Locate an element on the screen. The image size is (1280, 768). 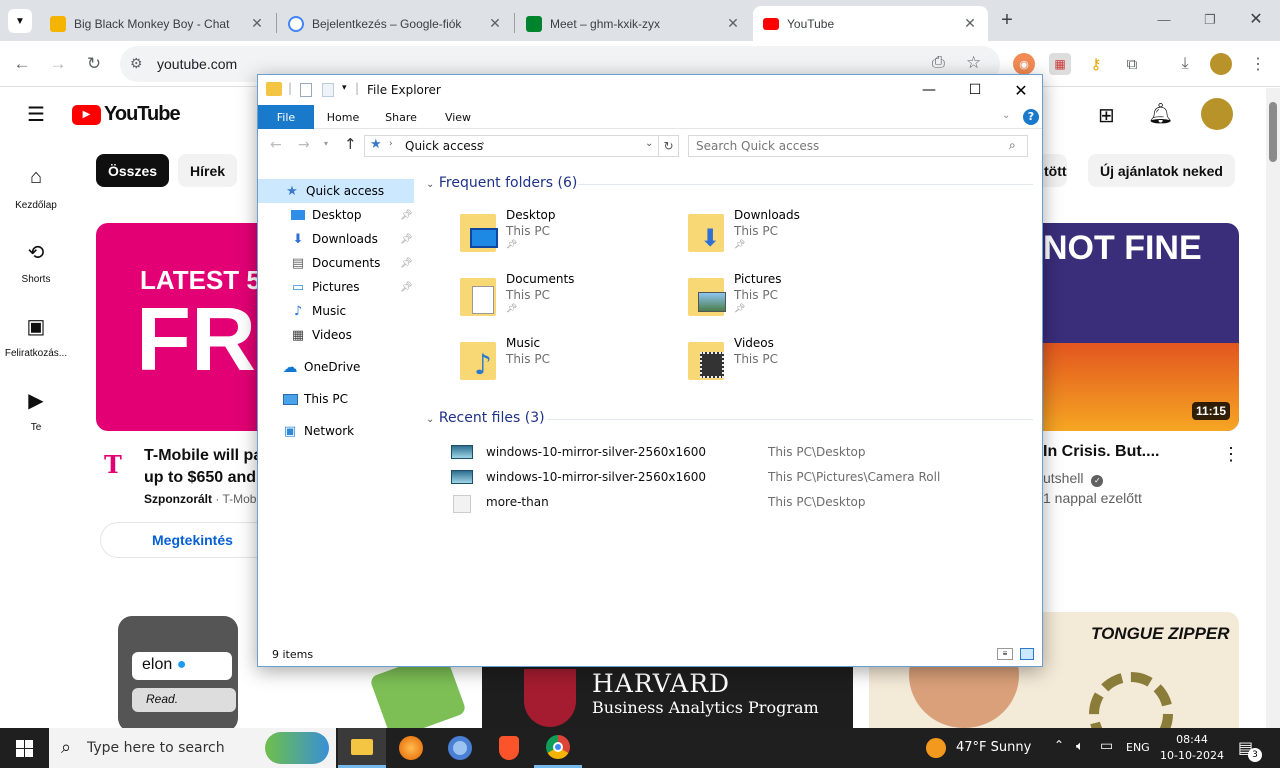
install-app-icon: ⎙ is located at coordinates (938, 63).